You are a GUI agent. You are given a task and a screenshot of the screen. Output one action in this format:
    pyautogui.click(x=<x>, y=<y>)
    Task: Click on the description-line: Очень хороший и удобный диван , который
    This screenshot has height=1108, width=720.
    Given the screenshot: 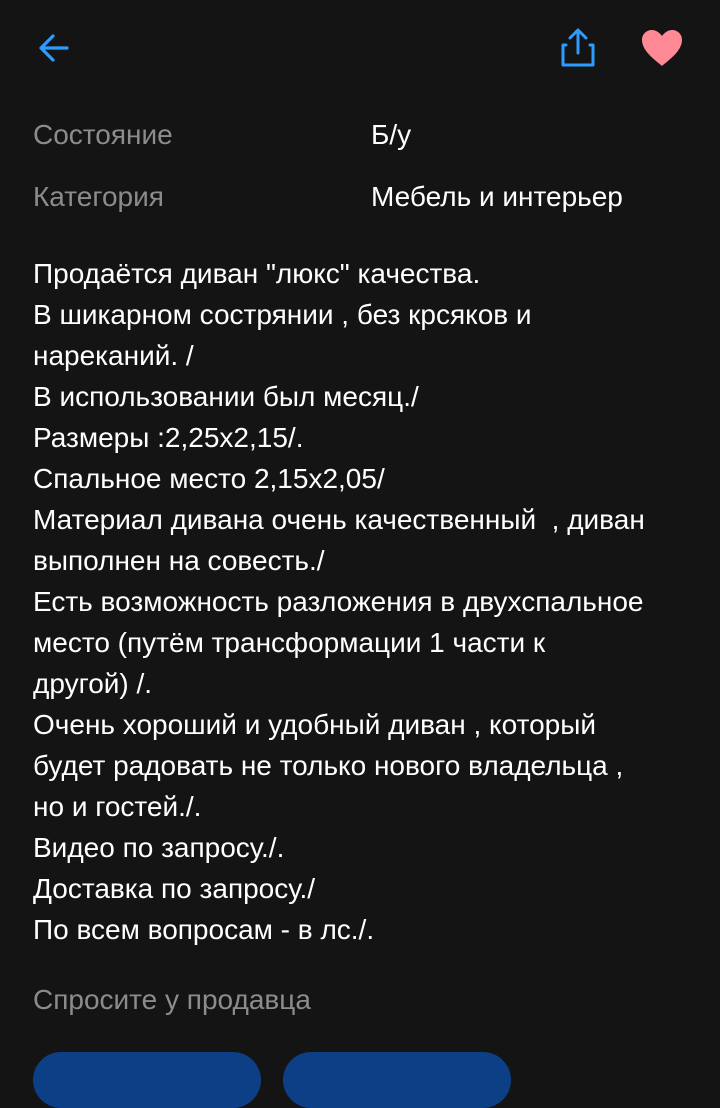 What is the action you would take?
    pyautogui.click(x=314, y=724)
    